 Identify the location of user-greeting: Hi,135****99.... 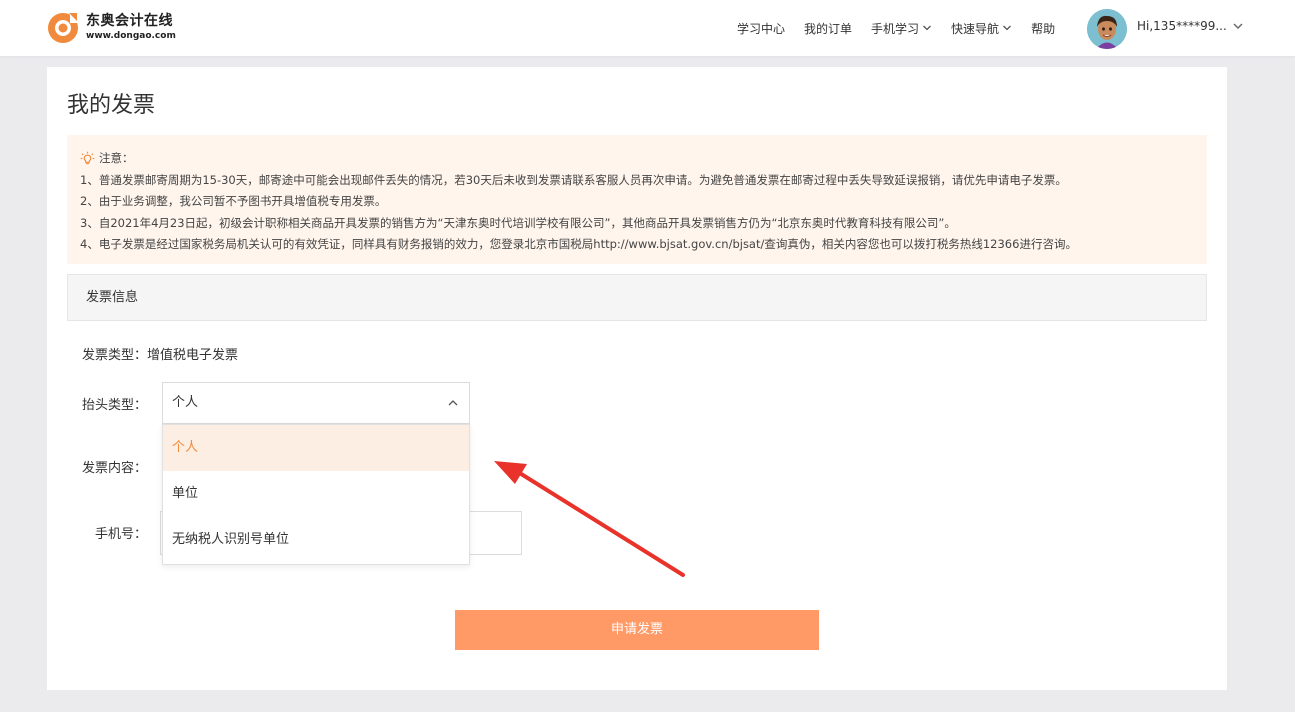
(1182, 26).